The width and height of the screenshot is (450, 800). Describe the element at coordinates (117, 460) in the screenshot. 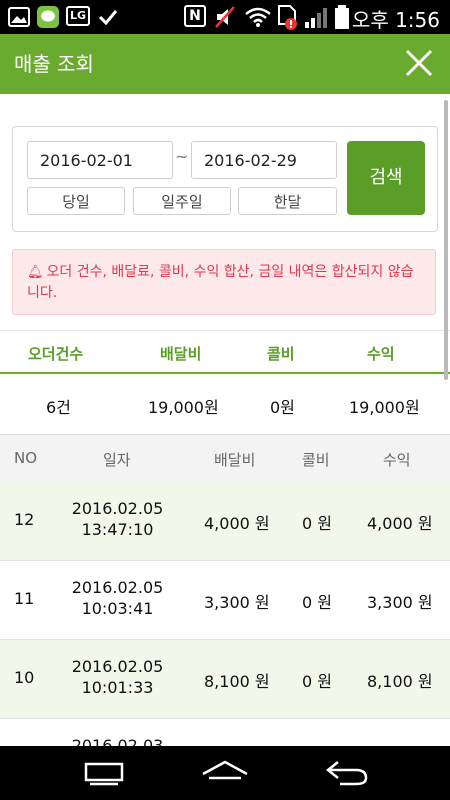

I see `list-header-date: 일자` at that location.